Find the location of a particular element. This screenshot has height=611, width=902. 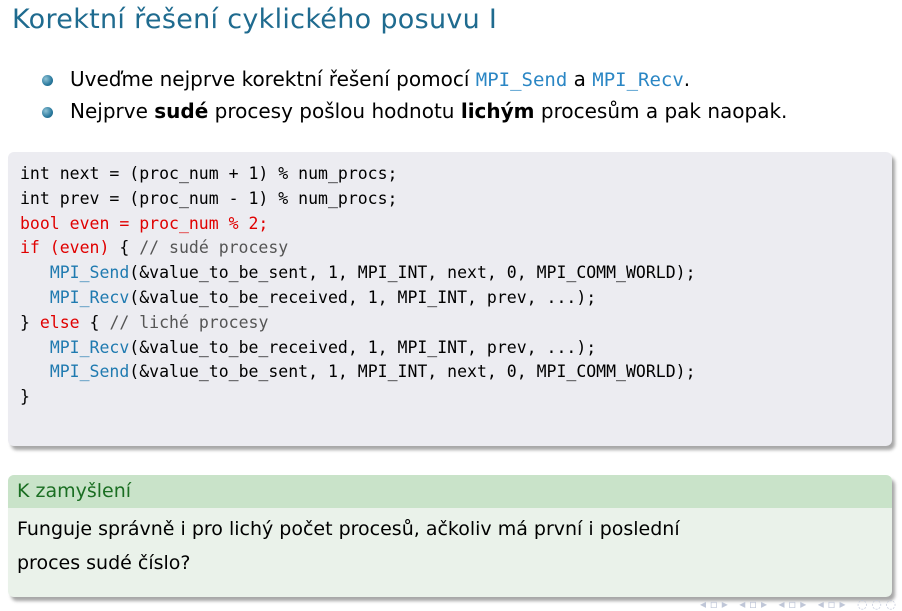

code-line: int prev = (proc_num - 1) % num_procs; is located at coordinates (209, 198).